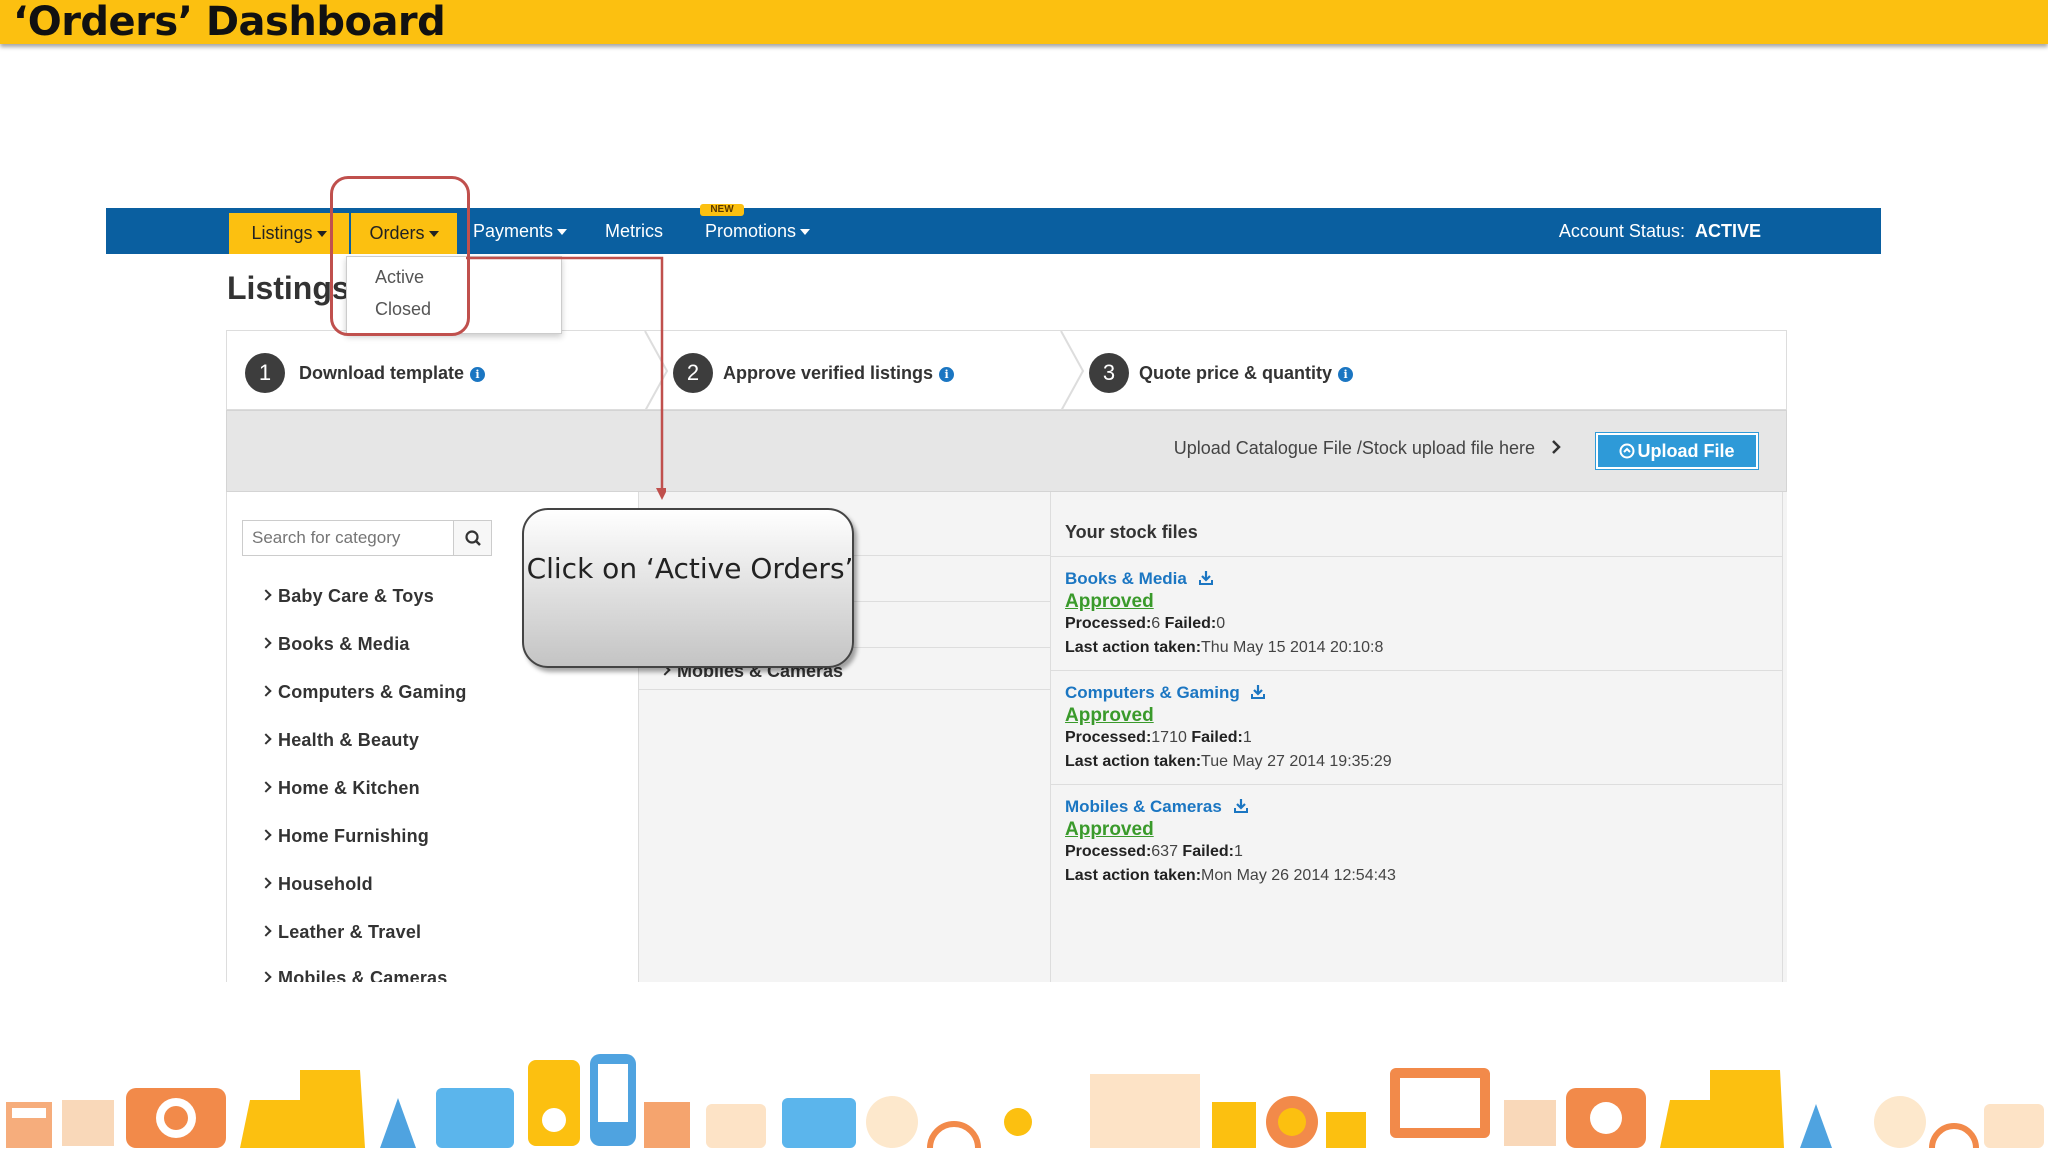  What do you see at coordinates (400, 256) in the screenshot?
I see `highlight-annotation` at bounding box center [400, 256].